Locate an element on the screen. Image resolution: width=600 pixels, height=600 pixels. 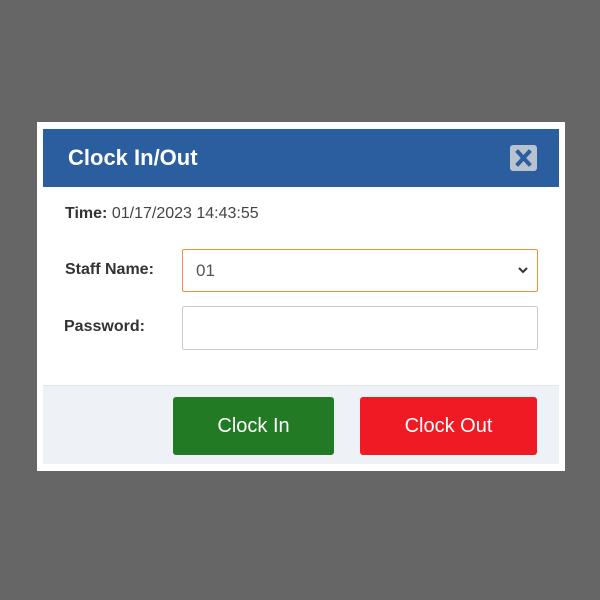
staff-name-selected-value: 01 is located at coordinates (205, 270).